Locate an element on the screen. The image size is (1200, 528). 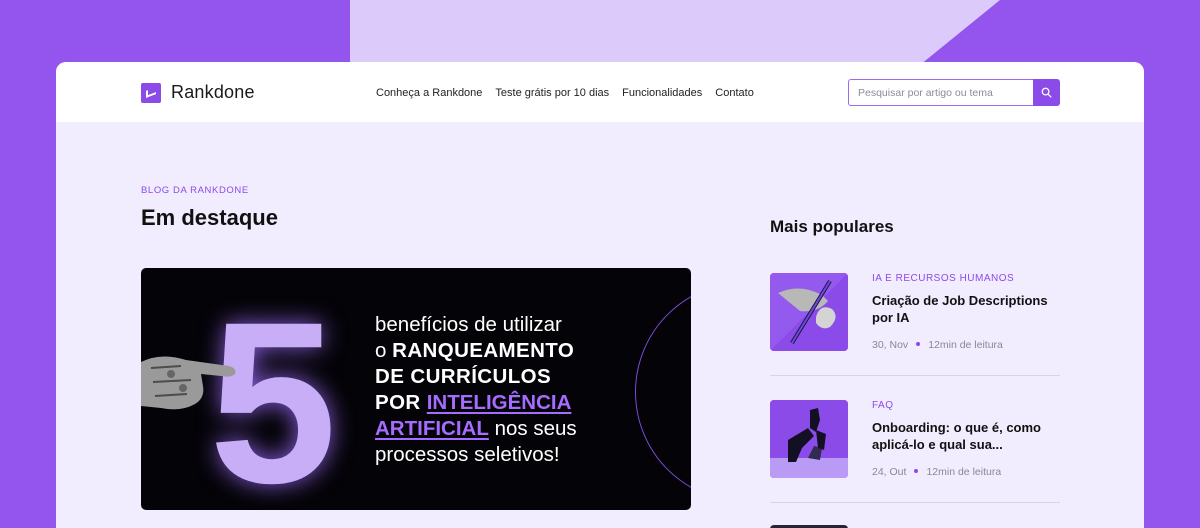
search-icon is located at coordinates (1046, 92).